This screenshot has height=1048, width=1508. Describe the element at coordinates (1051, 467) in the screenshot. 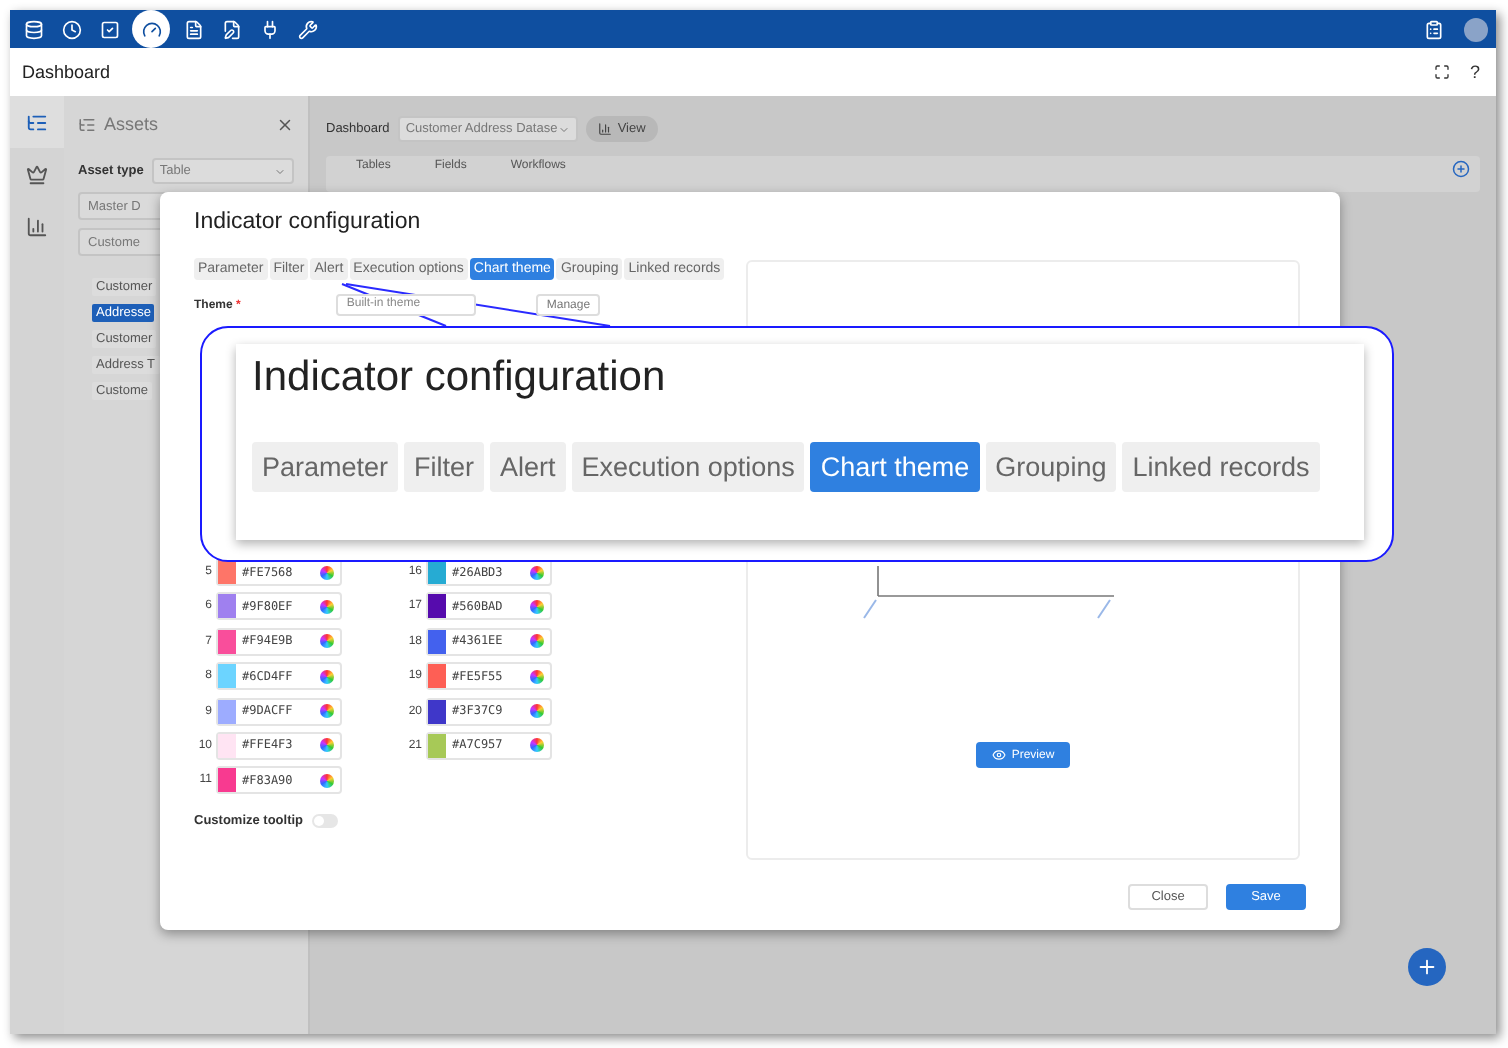

I see `tab: Grouping` at that location.